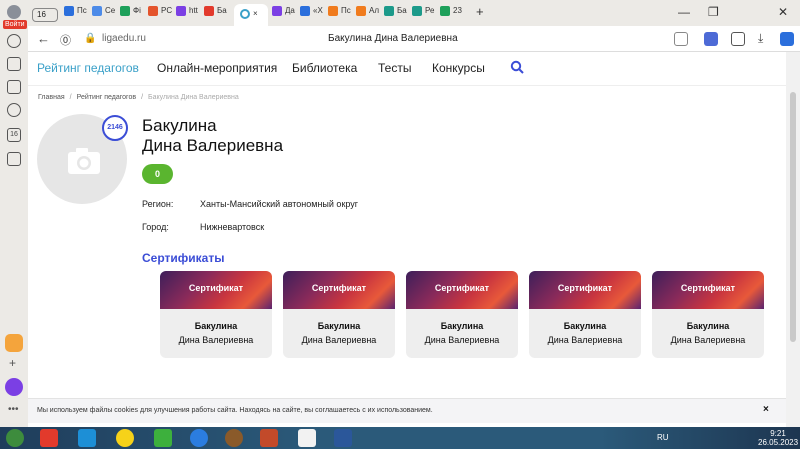 Image resolution: width=800 pixels, height=449 pixels. What do you see at coordinates (14, 159) in the screenshot?
I see `downloads-icon` at bounding box center [14, 159].